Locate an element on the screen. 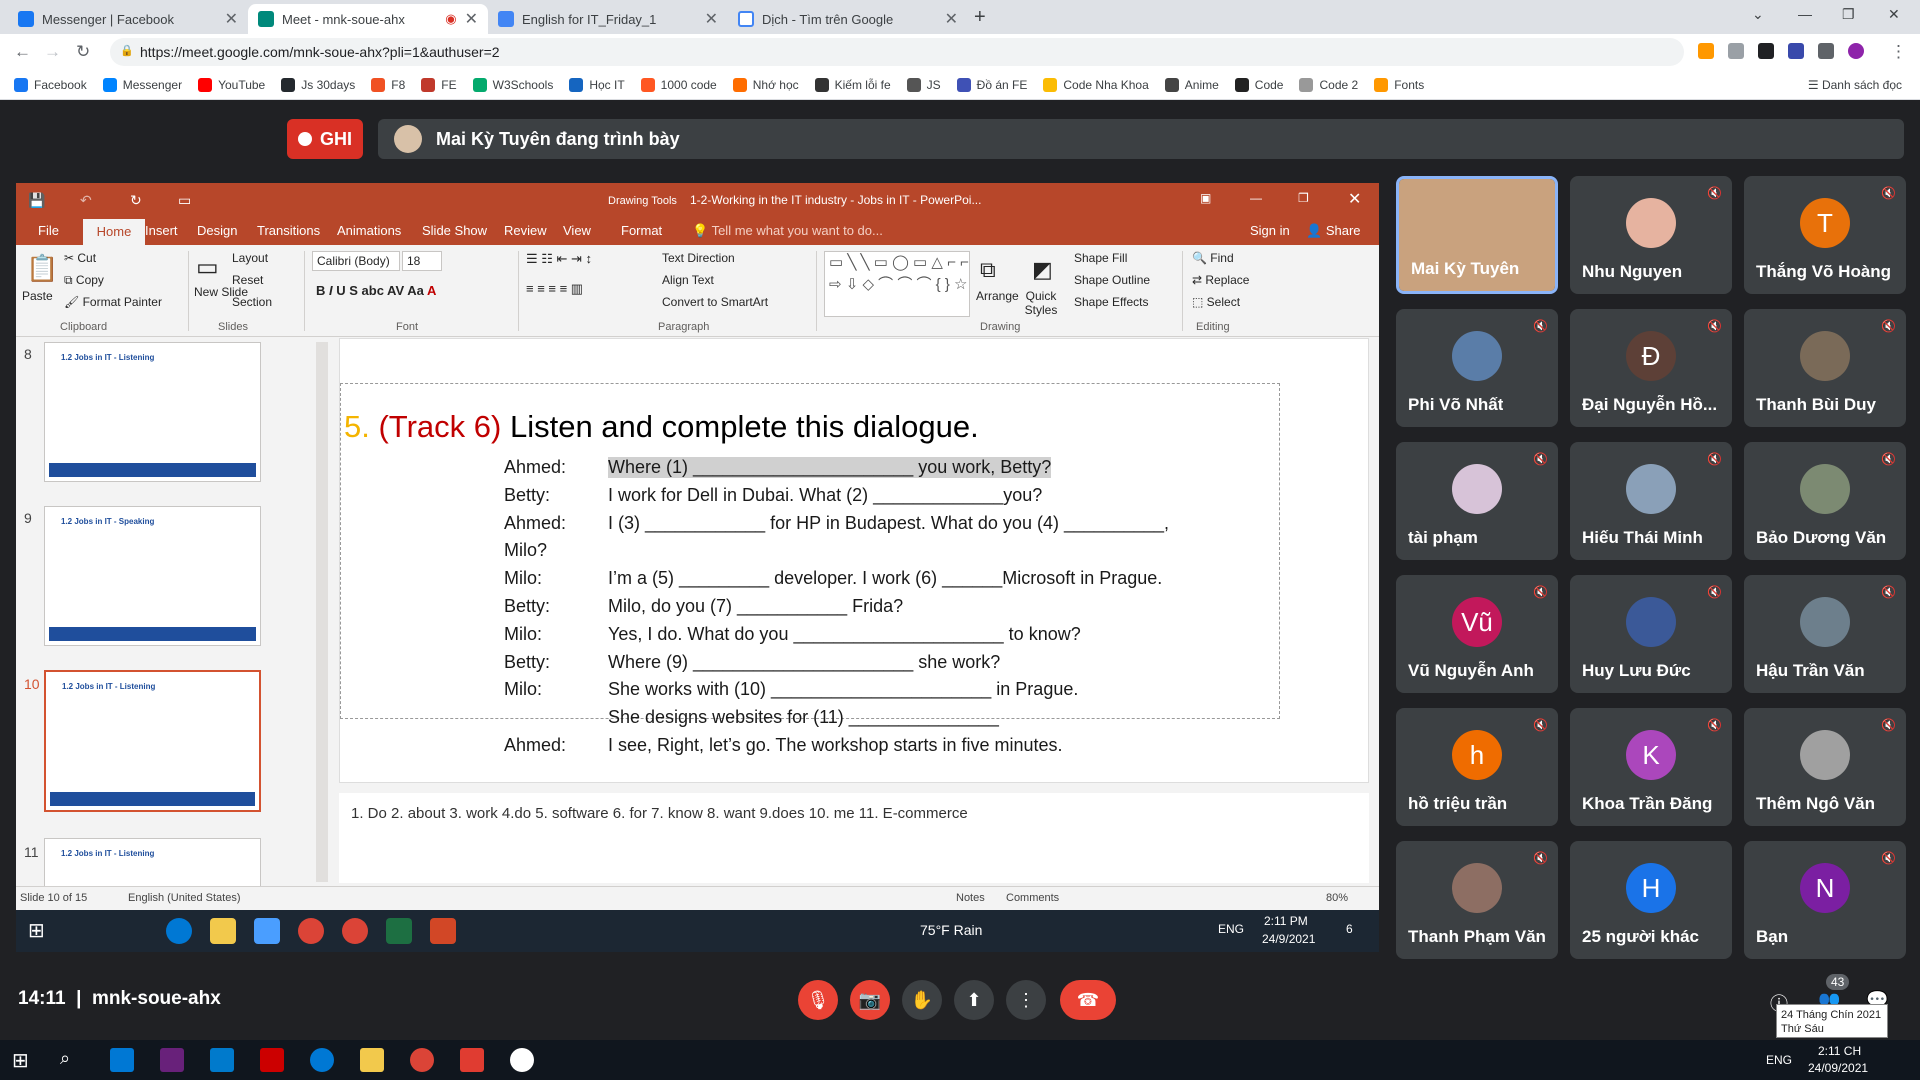  tab-format: Format is located at coordinates (641, 230).